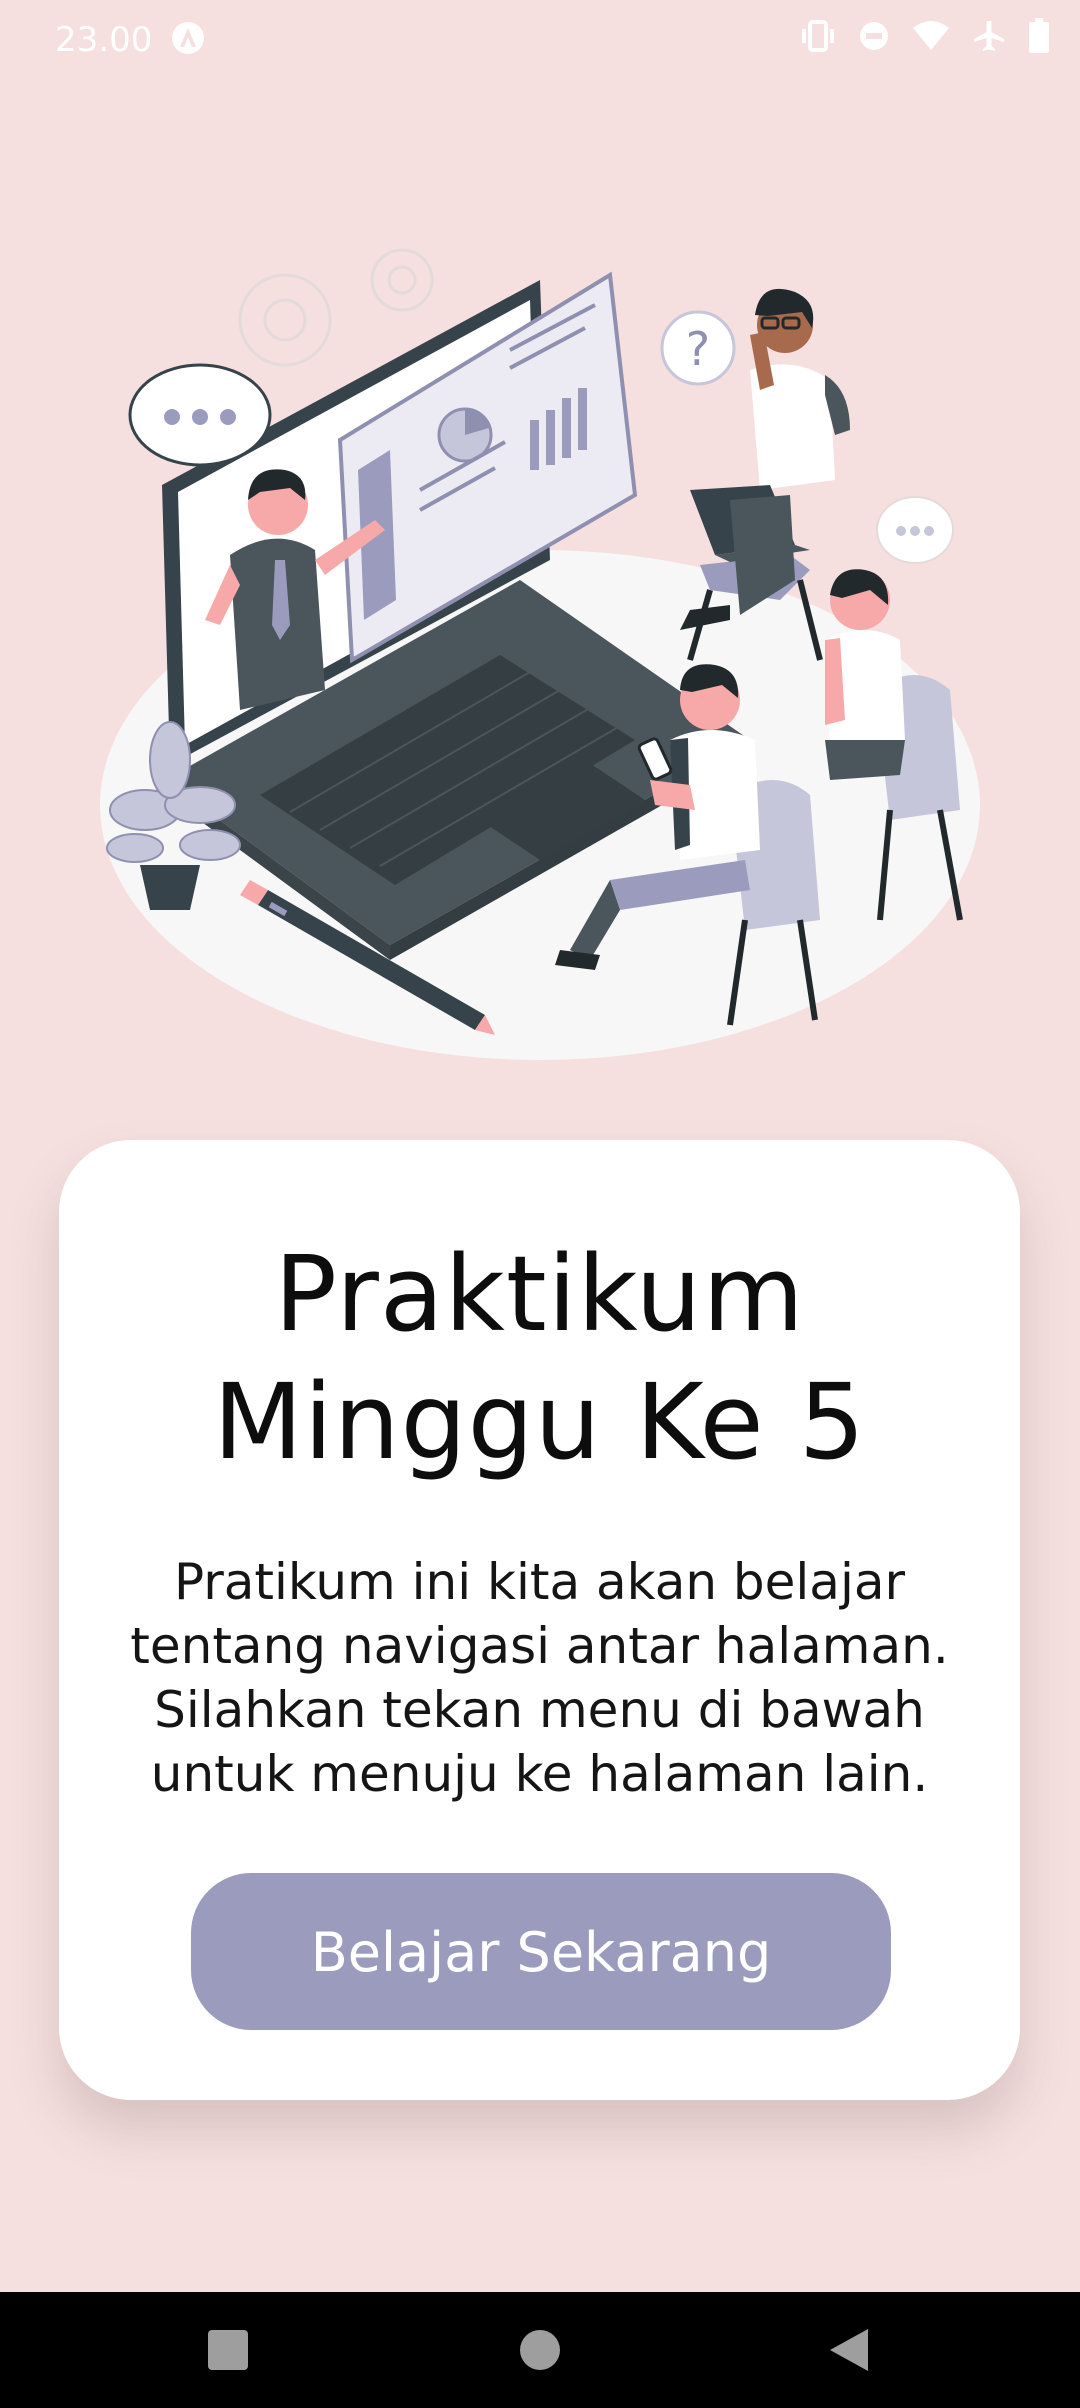 This screenshot has height=2408, width=1080. I want to click on back-triangle-icon, so click(849, 2350).